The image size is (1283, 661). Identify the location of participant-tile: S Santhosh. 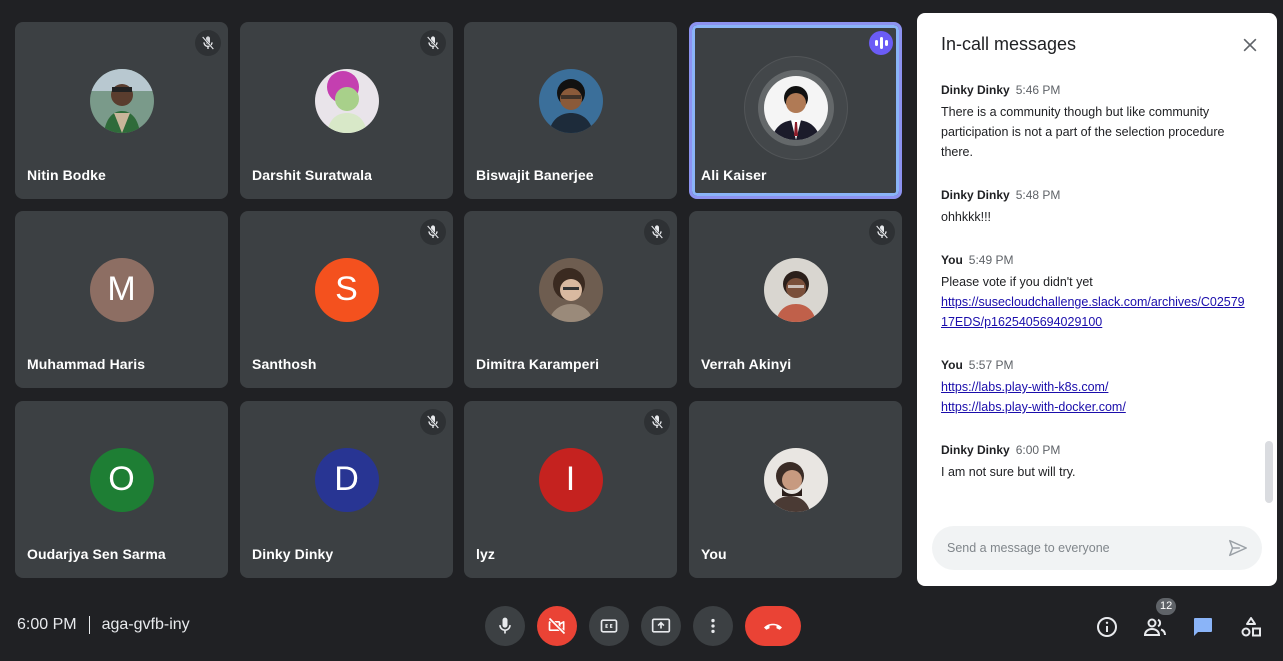
(346, 299).